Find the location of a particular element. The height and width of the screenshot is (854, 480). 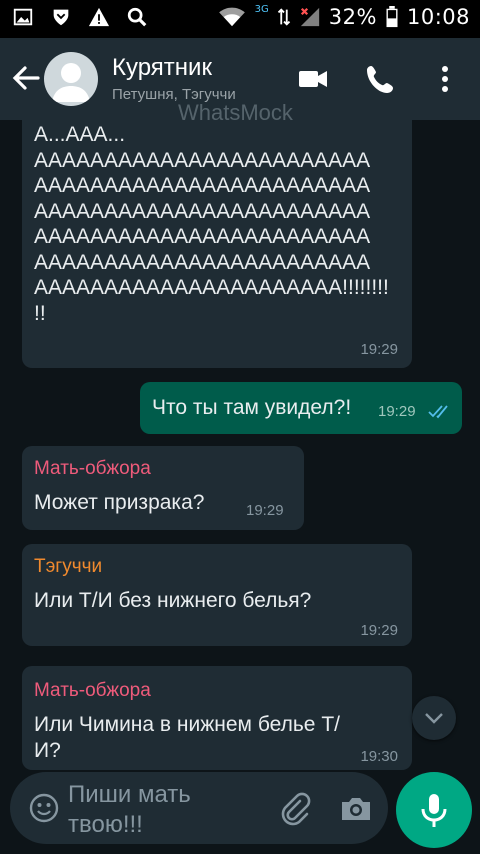

chat-title: Курятник is located at coordinates (162, 68).